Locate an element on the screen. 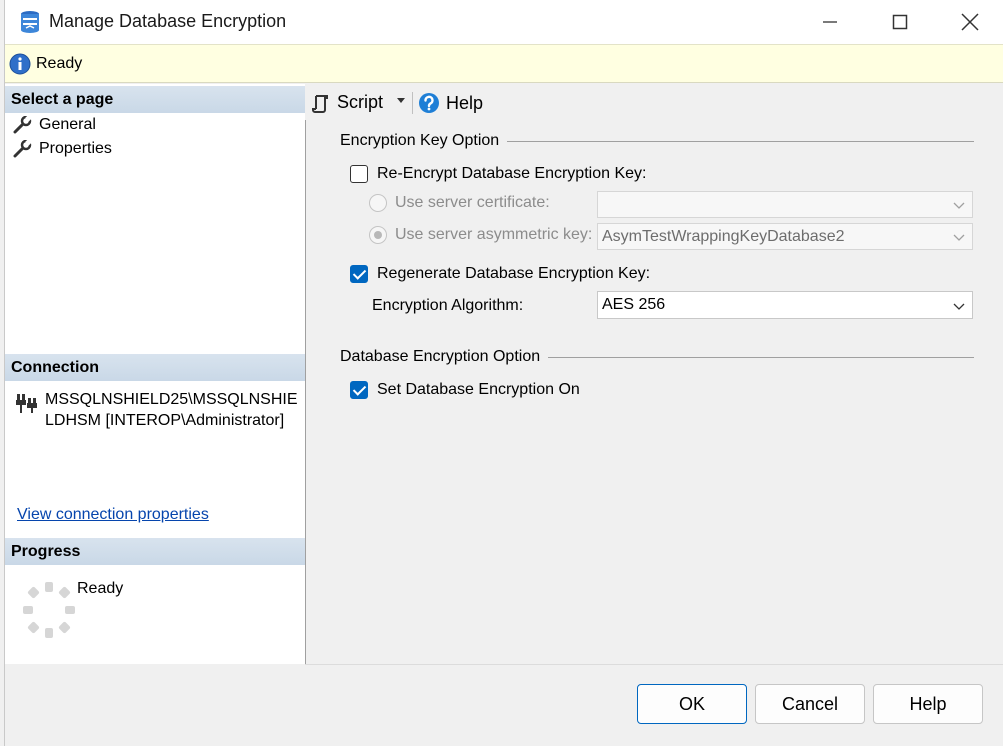 The image size is (1003, 746). server-certificate-label: Use server certificate: is located at coordinates (472, 202).